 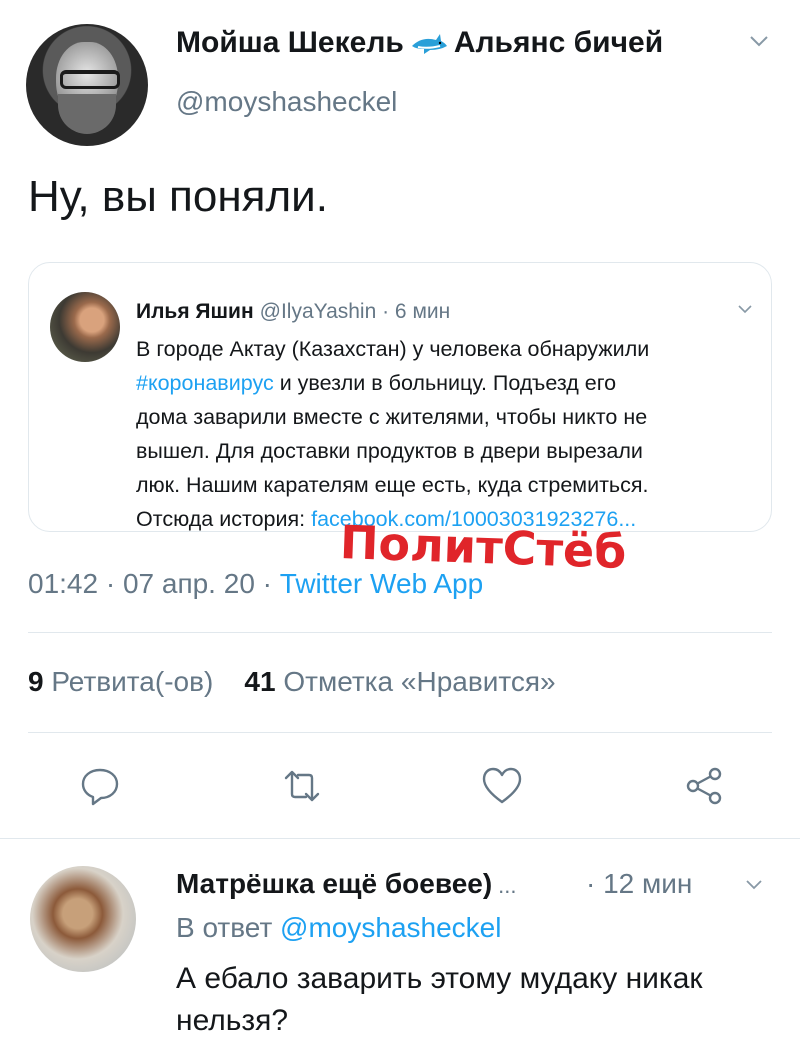 I want to click on reply-chevron-down-icon, so click(x=754, y=884).